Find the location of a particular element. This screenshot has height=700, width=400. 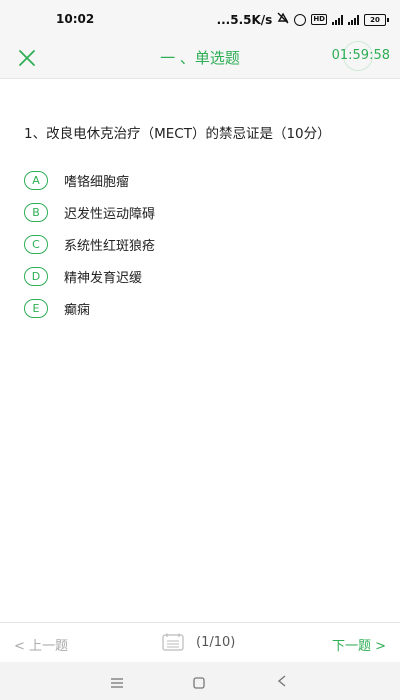

option-letter: C is located at coordinates (36, 244).